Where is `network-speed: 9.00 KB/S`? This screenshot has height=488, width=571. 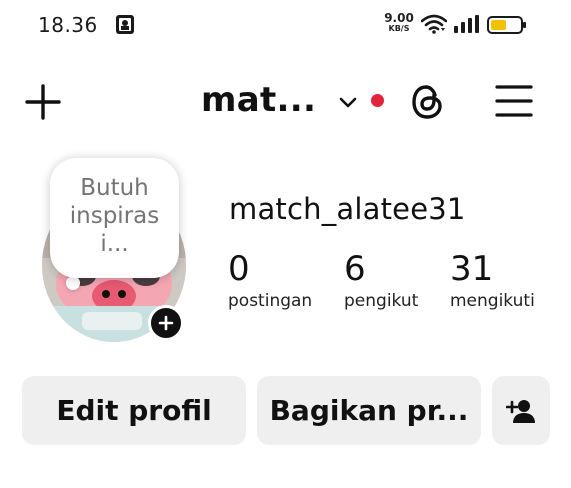
network-speed: 9.00 KB/S is located at coordinates (399, 22).